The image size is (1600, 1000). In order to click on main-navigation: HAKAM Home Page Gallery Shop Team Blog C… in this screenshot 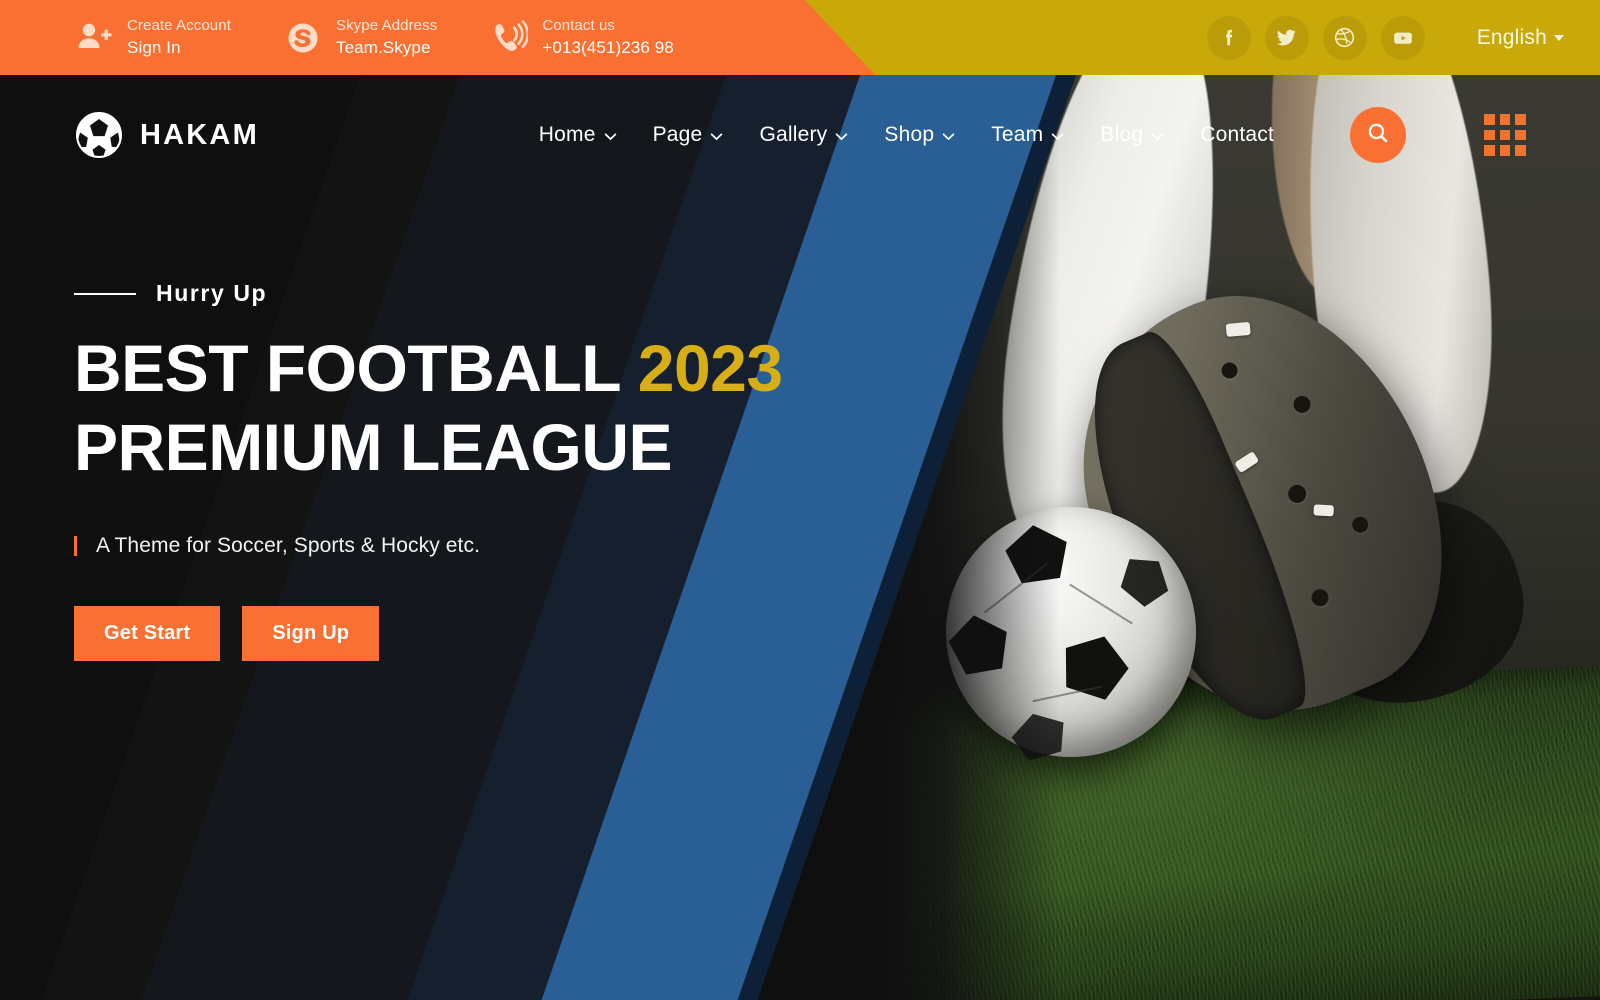, I will do `click(800, 135)`.